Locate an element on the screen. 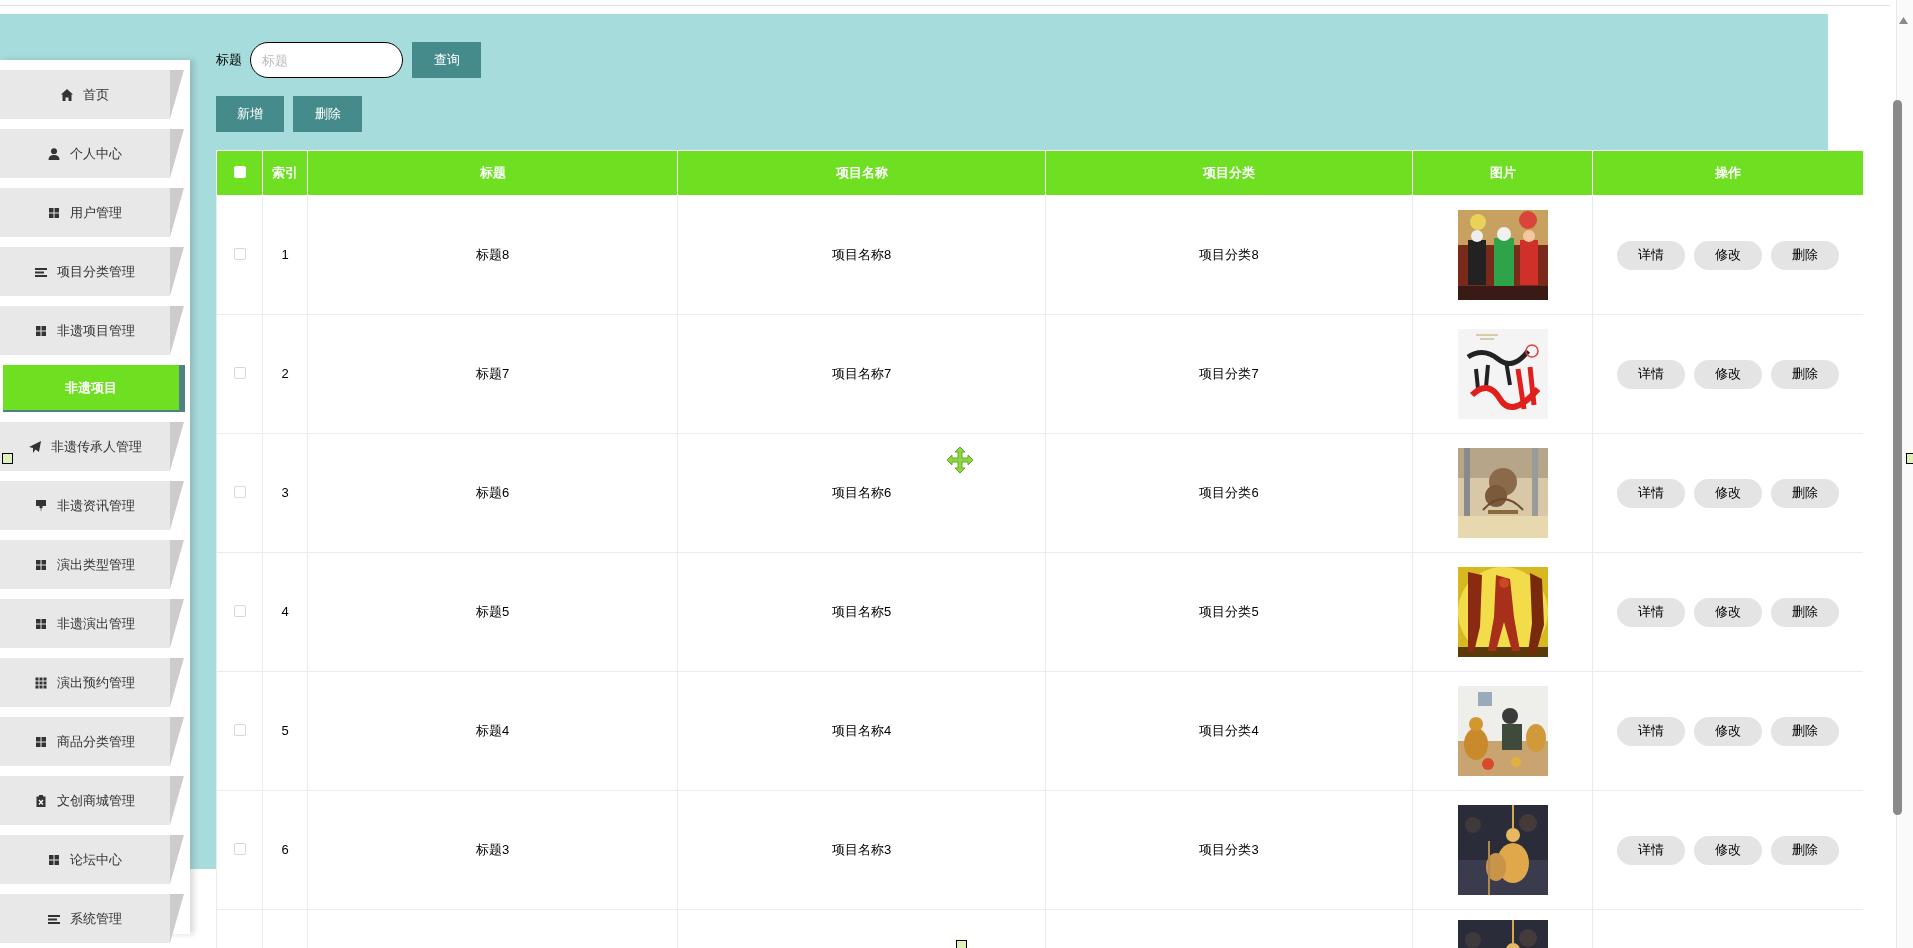 The image size is (1913, 948). column-header: 标题 is located at coordinates (492, 173).